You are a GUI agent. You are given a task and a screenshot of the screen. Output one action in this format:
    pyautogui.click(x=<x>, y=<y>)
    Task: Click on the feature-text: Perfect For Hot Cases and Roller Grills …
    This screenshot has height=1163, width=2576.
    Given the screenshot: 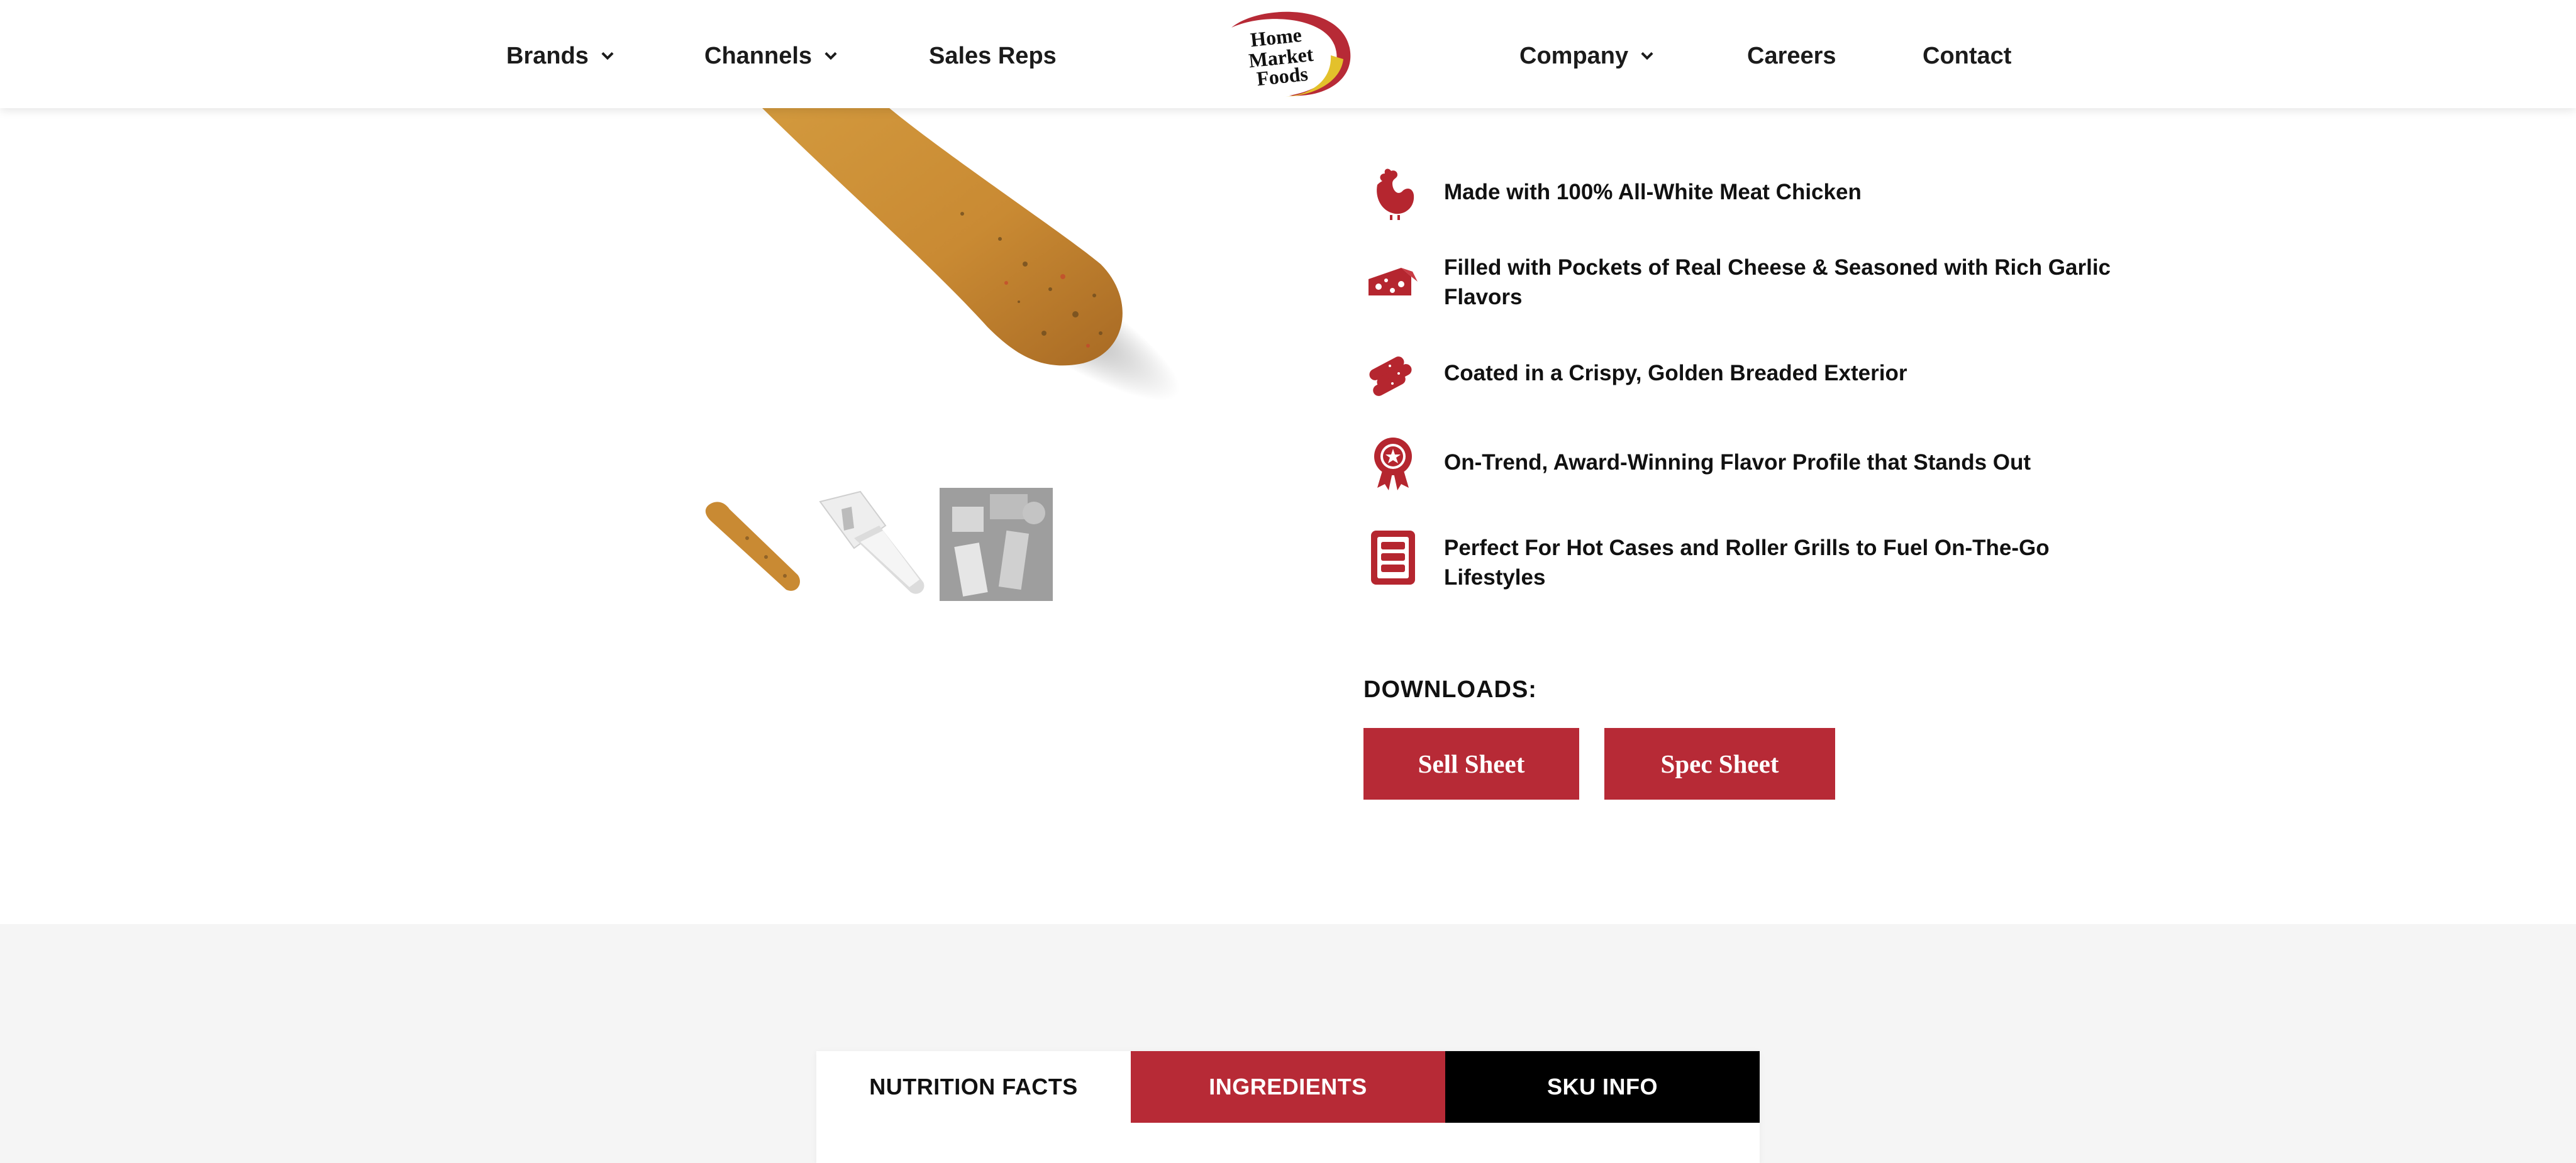 What is the action you would take?
    pyautogui.click(x=1747, y=563)
    